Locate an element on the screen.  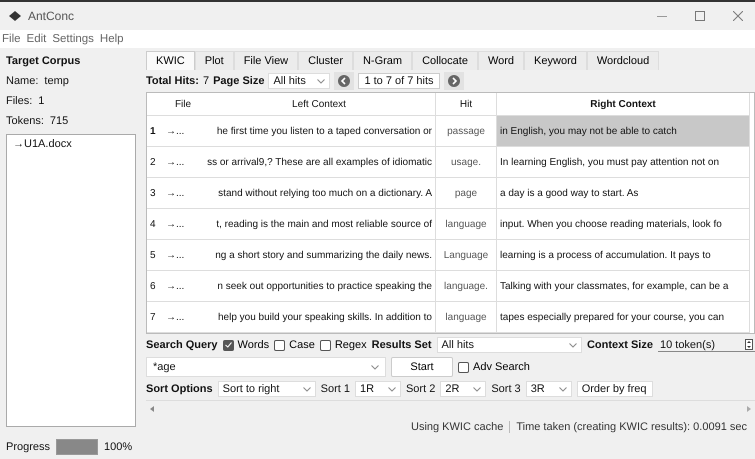
table-cell: t, reading is the main and most reliable source of is located at coordinates (319, 224).